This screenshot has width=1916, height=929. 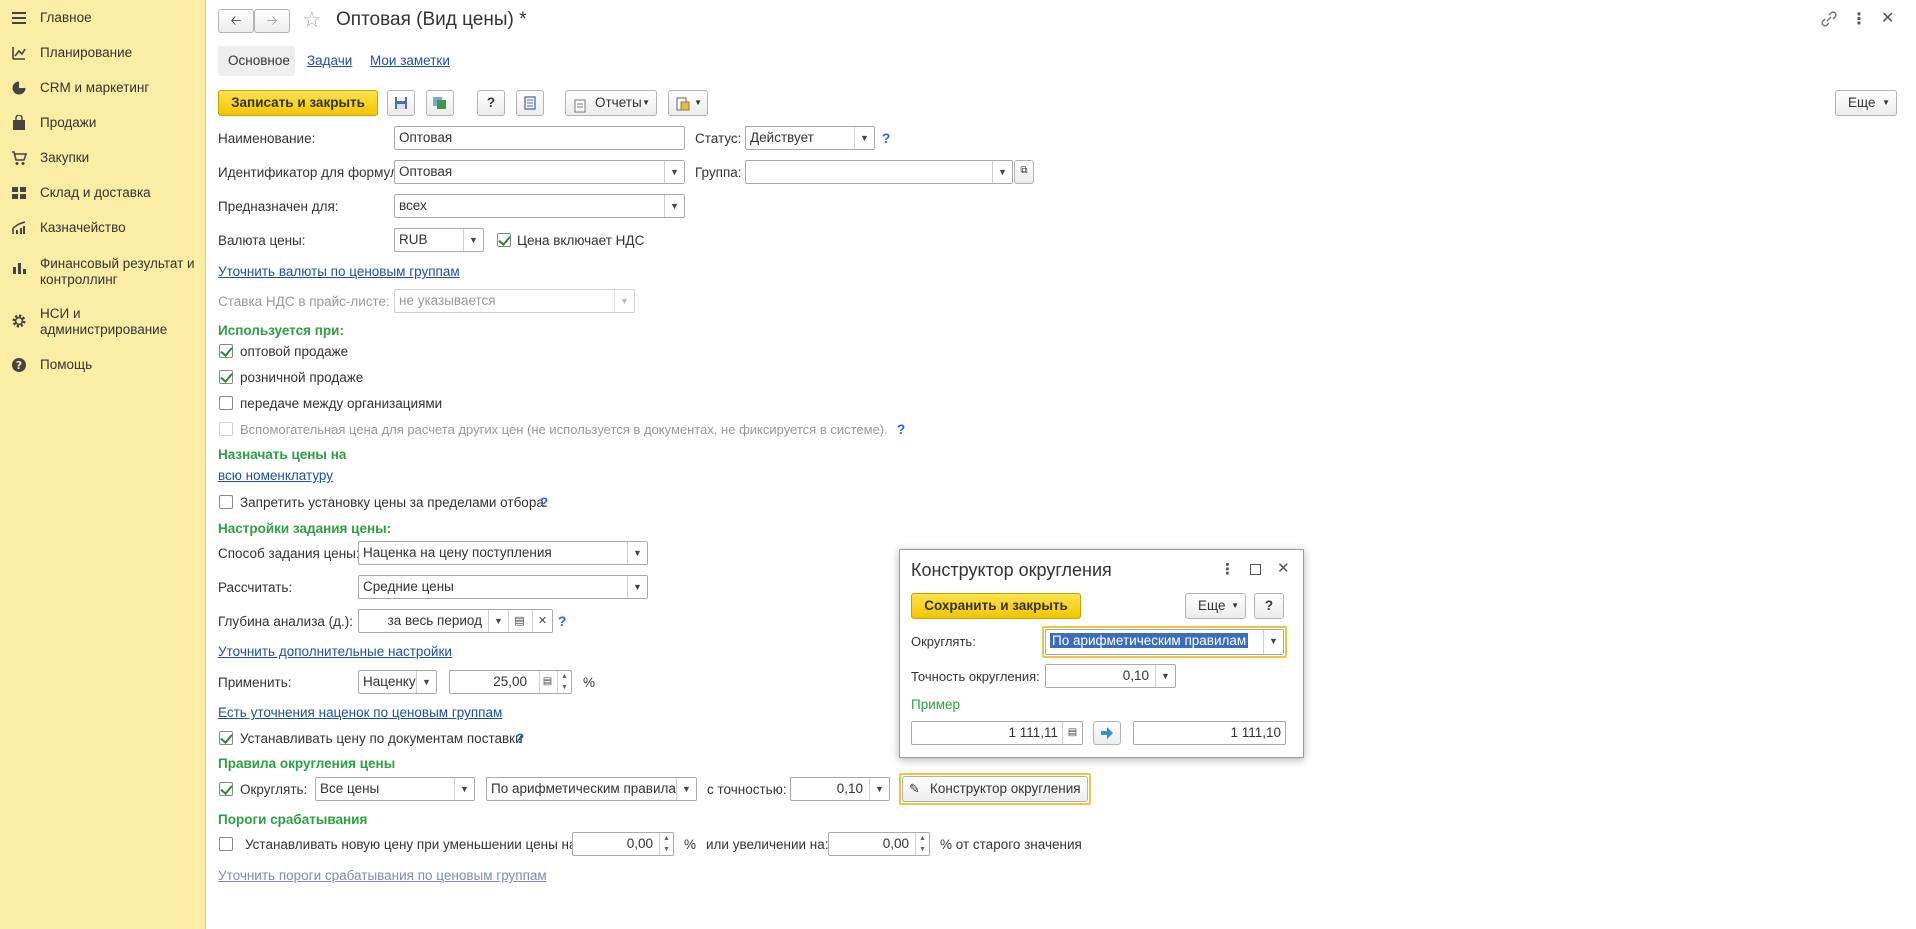 I want to click on dialog-save-close-button: Сохранить и закрыть, so click(x=996, y=606).